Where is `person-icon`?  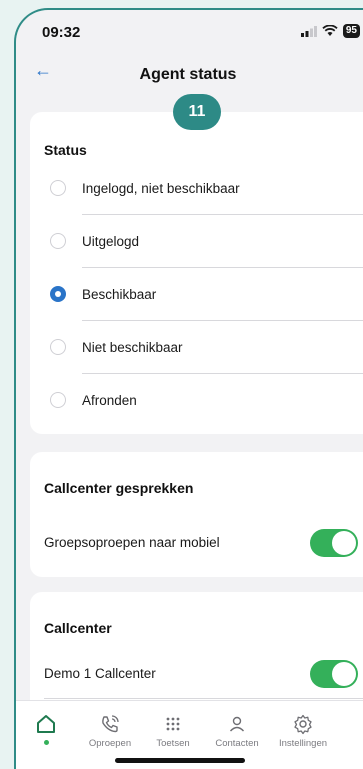 person-icon is located at coordinates (237, 724).